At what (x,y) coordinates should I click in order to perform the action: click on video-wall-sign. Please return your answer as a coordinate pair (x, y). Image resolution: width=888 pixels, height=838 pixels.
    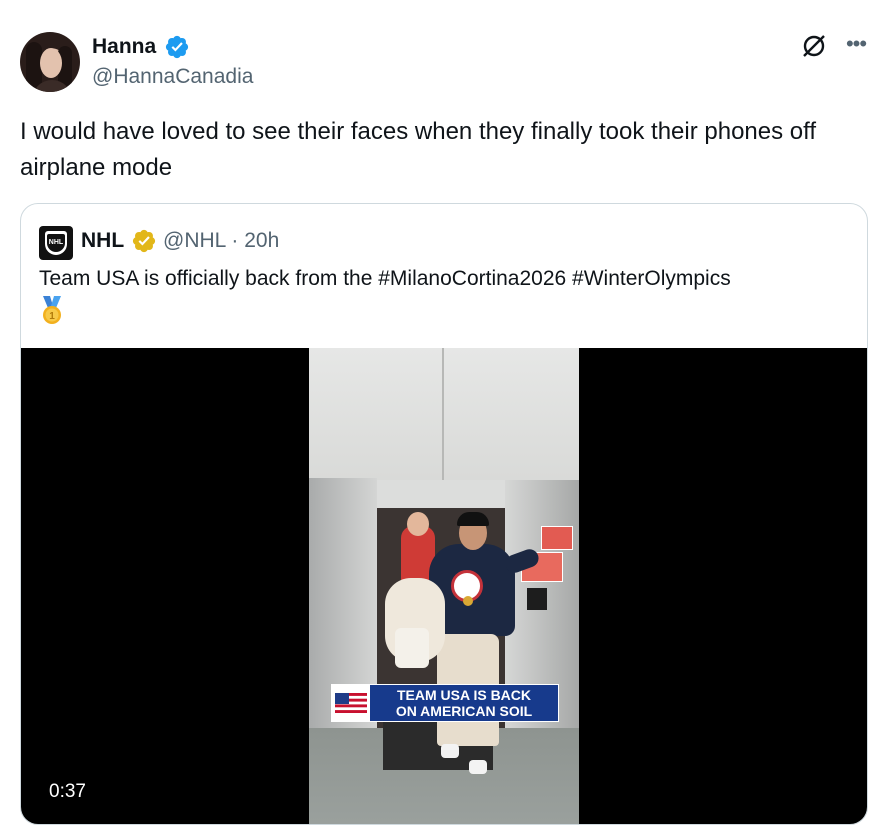
    Looking at the image, I should click on (557, 538).